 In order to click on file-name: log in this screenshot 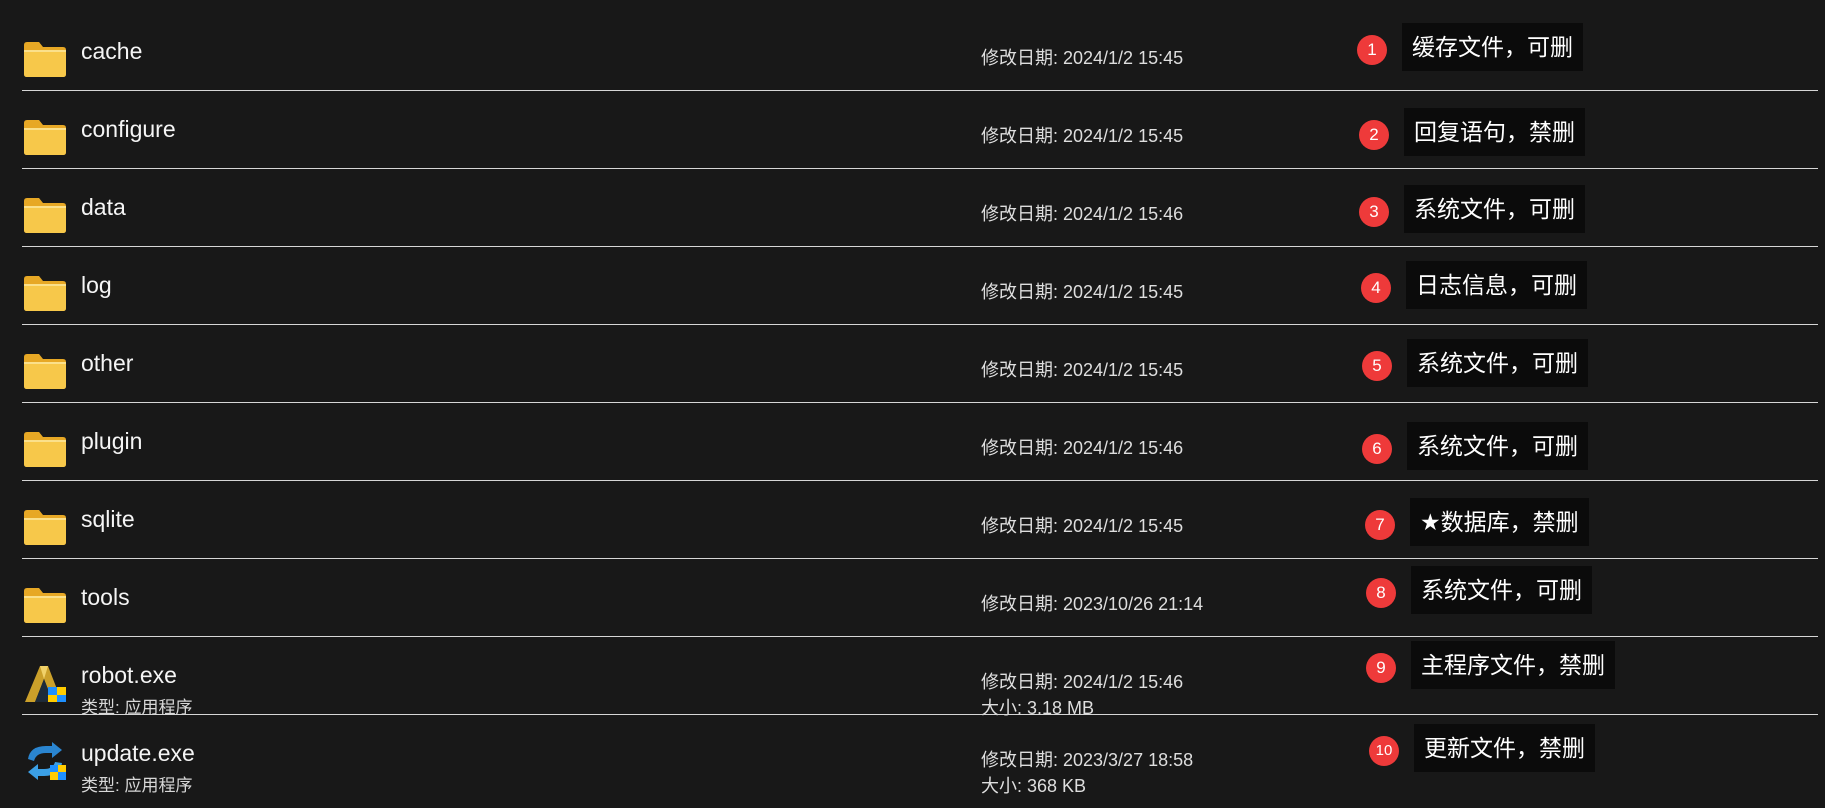, I will do `click(96, 285)`.